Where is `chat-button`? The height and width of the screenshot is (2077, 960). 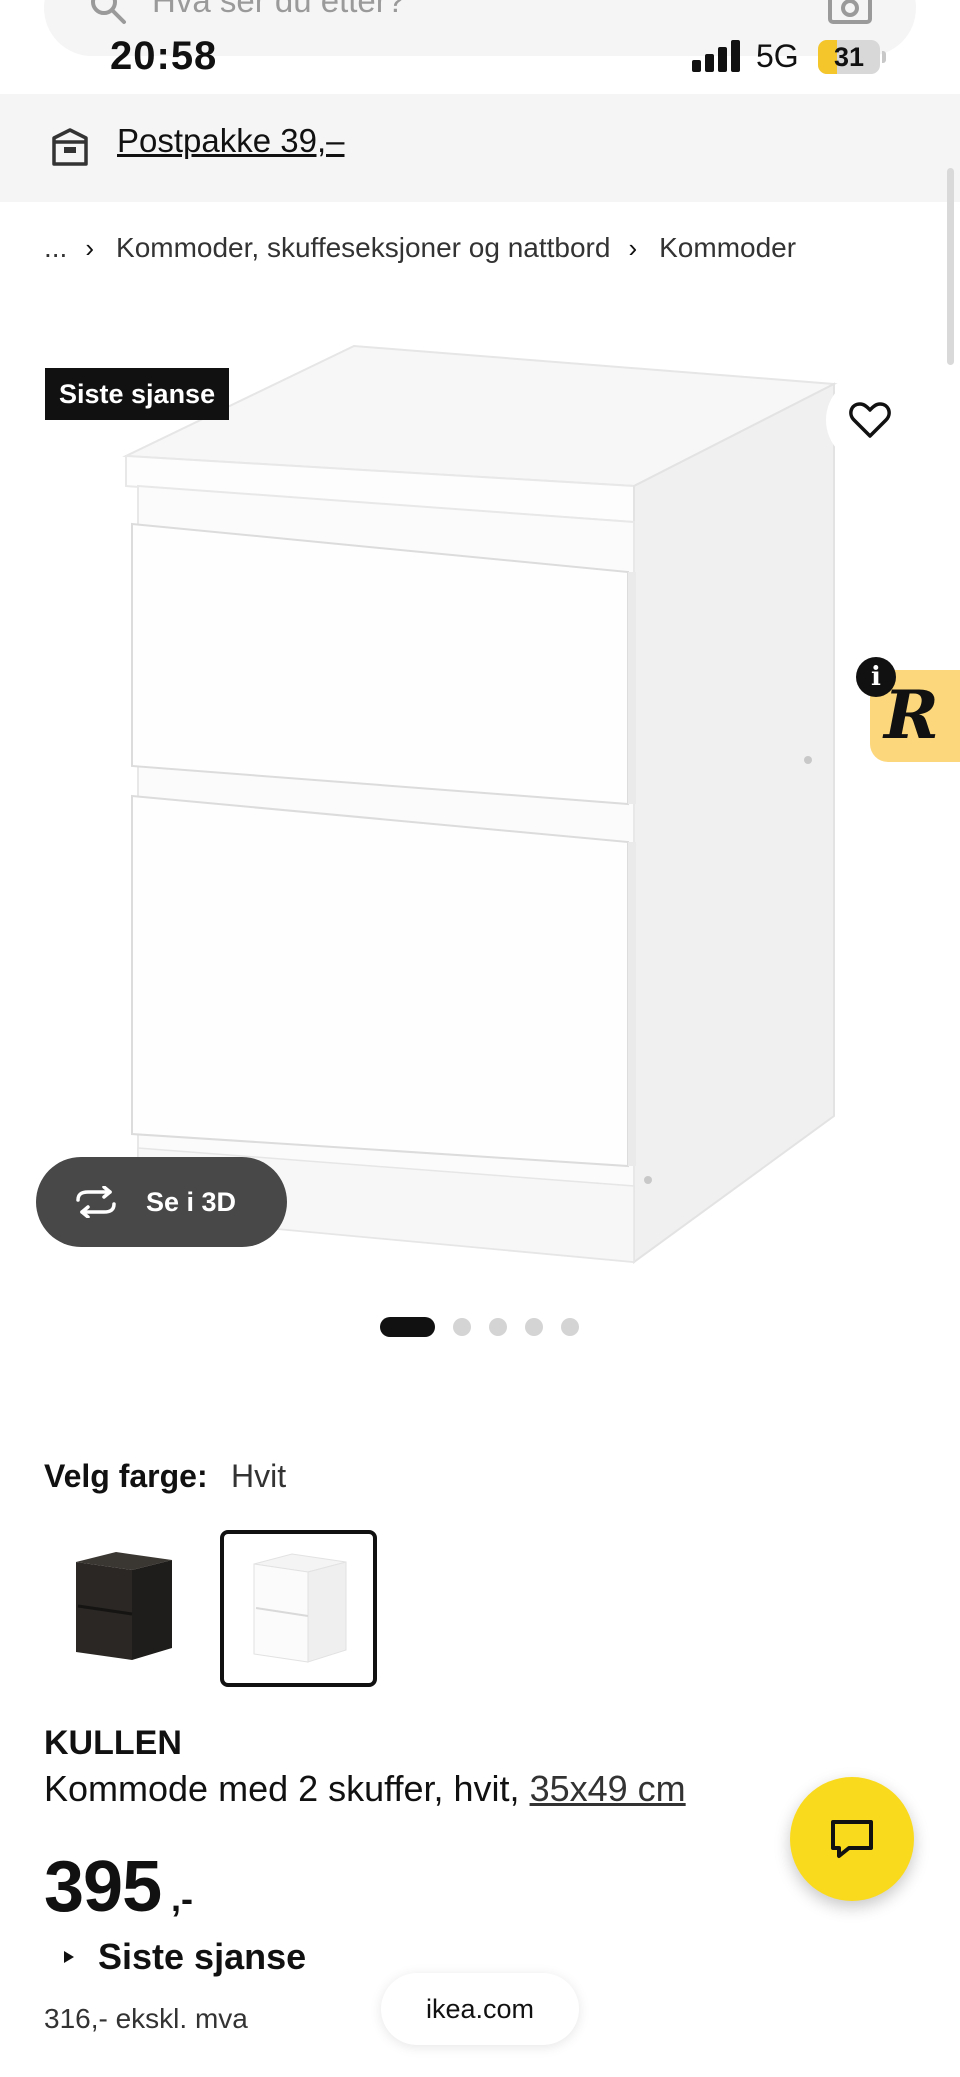 chat-button is located at coordinates (852, 1839).